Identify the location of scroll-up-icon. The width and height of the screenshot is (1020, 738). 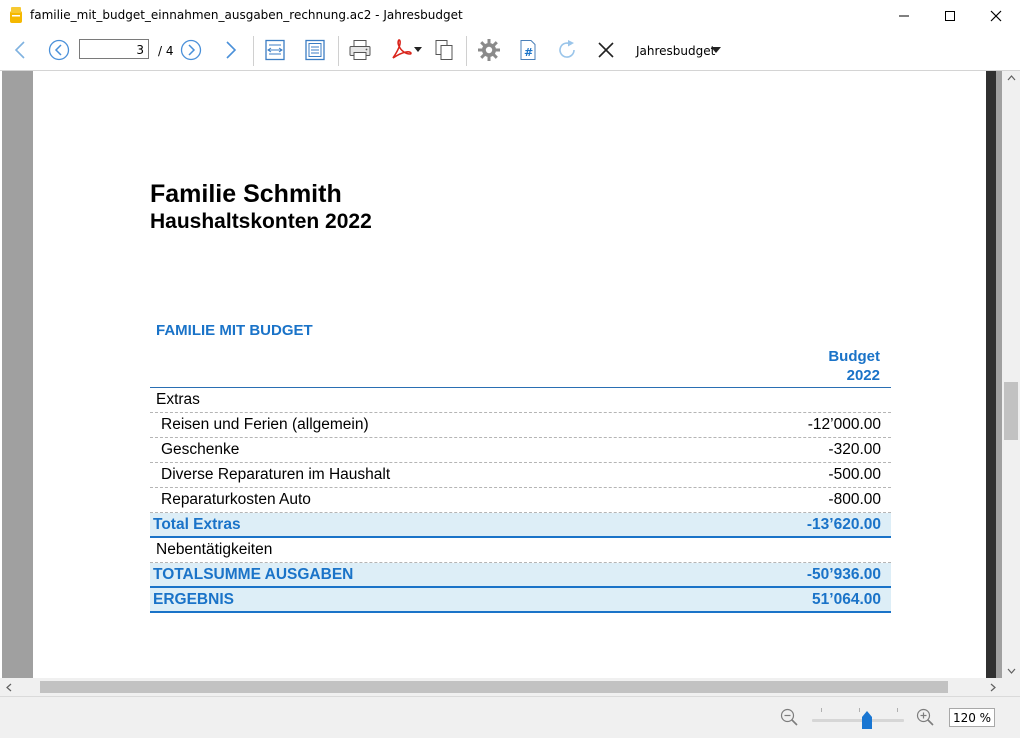
(1011, 78).